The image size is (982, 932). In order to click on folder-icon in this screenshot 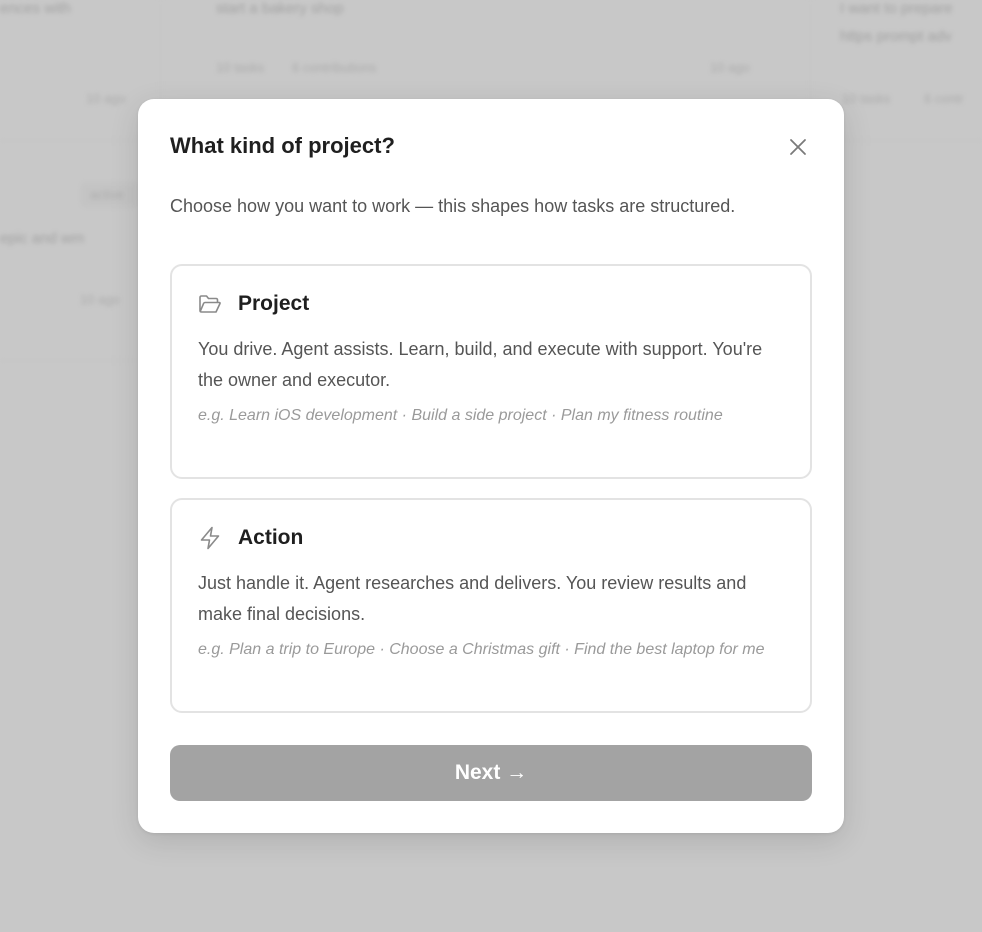, I will do `click(210, 304)`.